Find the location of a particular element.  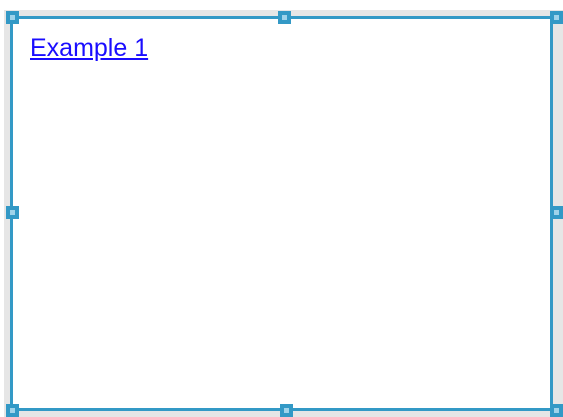

resize-handle-top-left is located at coordinates (12, 17).